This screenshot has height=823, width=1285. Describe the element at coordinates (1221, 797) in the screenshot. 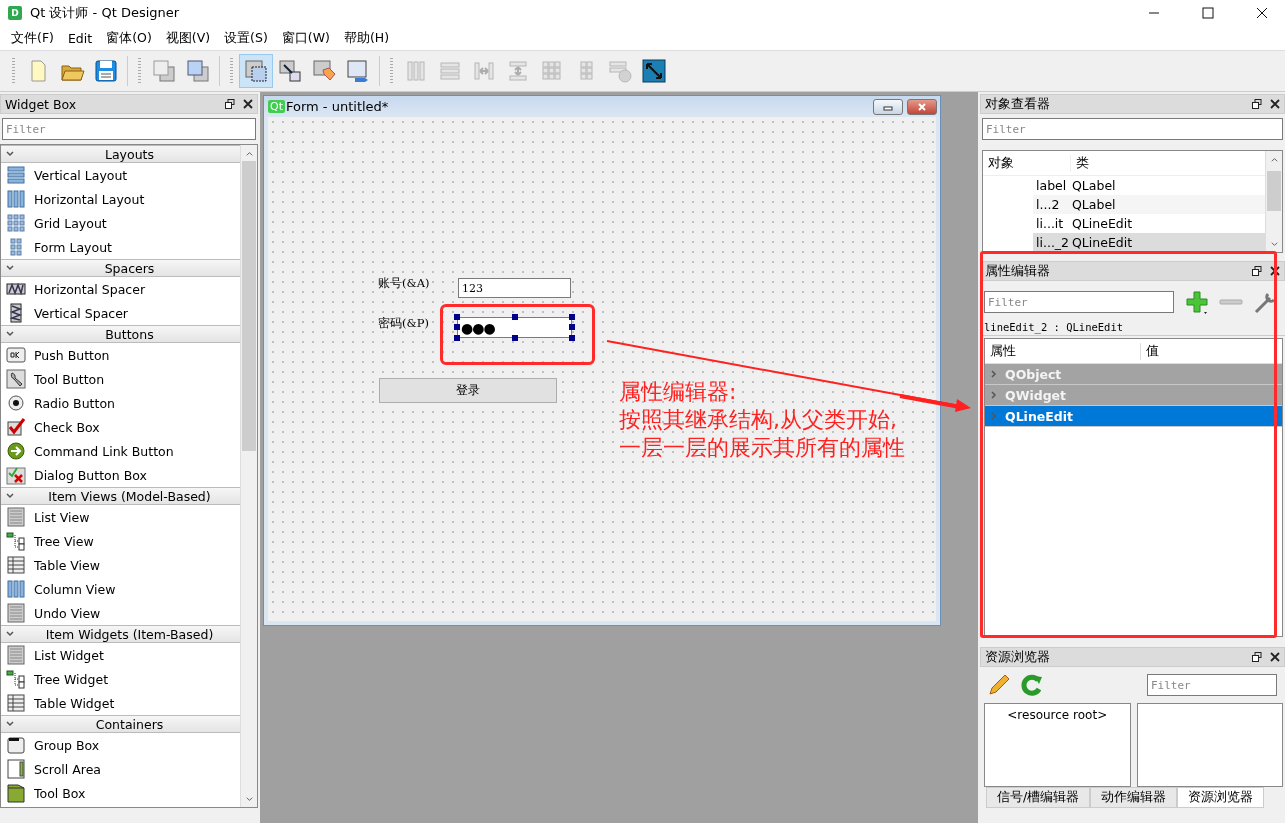

I see `tab: 资源浏览器` at that location.